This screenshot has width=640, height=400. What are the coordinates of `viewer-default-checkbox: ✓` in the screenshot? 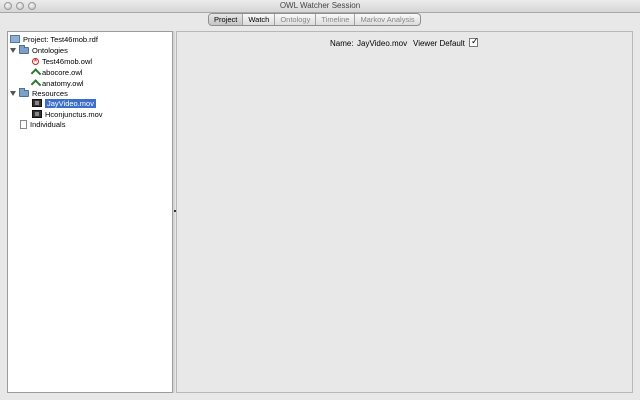 It's located at (474, 41).